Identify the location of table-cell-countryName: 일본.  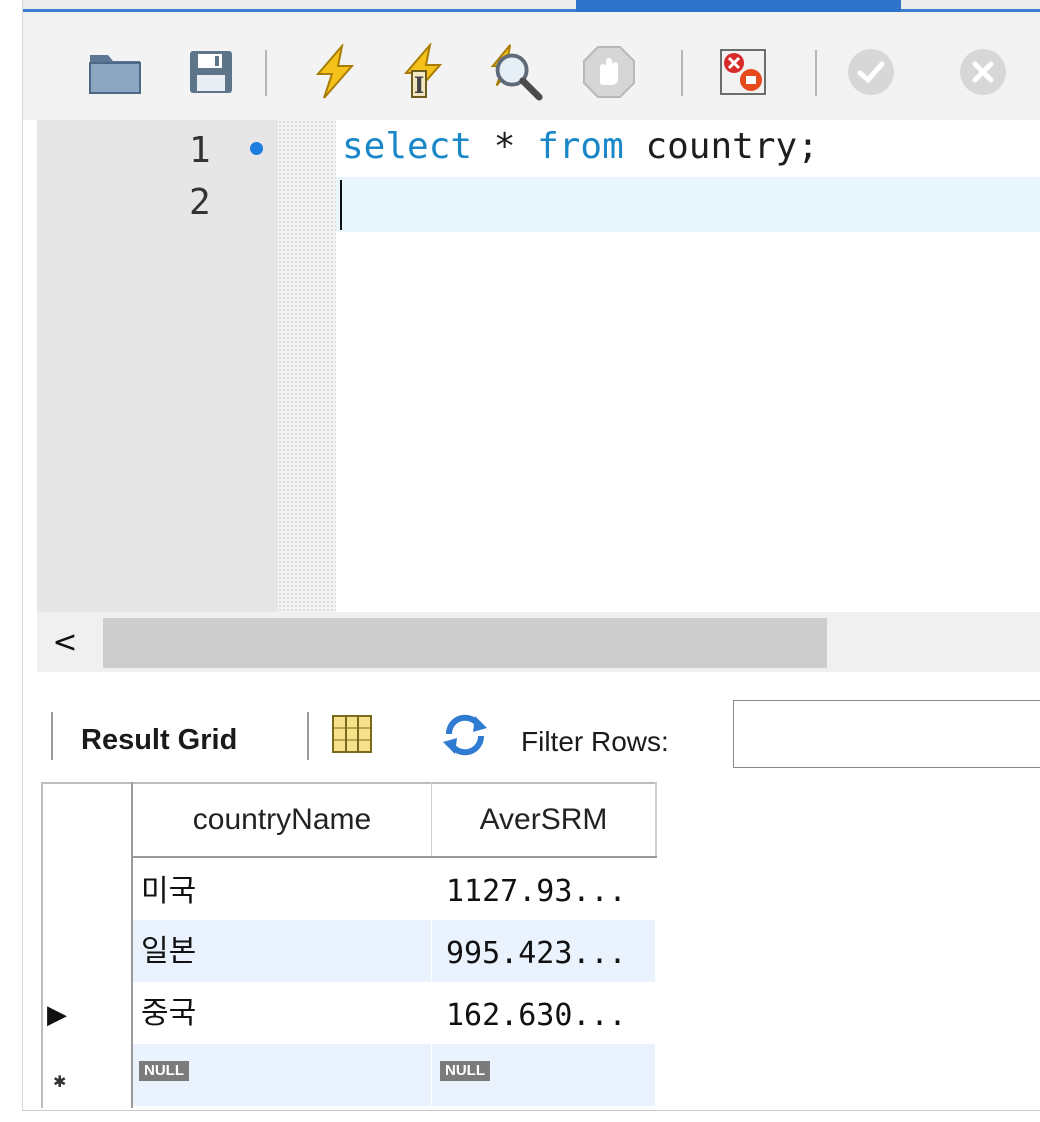
(282, 951).